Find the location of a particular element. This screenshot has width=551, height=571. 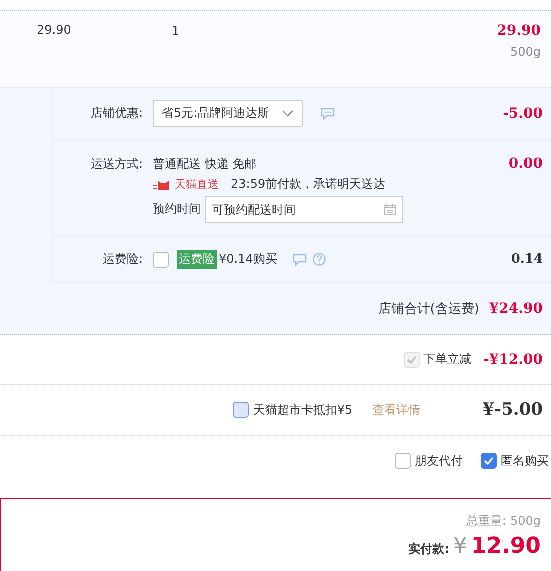

shop-total-amount: ¥24.90 is located at coordinates (516, 308).